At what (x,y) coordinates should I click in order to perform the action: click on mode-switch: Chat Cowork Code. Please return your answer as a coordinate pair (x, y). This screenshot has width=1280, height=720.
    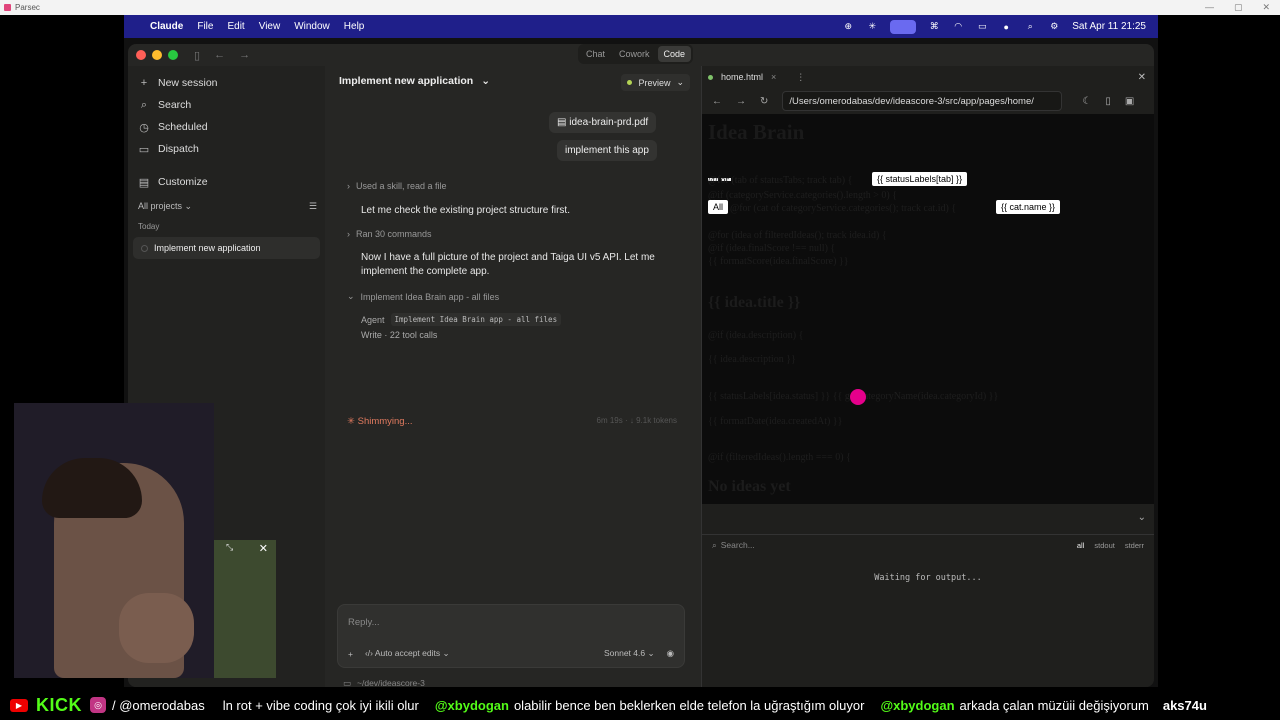
    Looking at the image, I should click on (636, 54).